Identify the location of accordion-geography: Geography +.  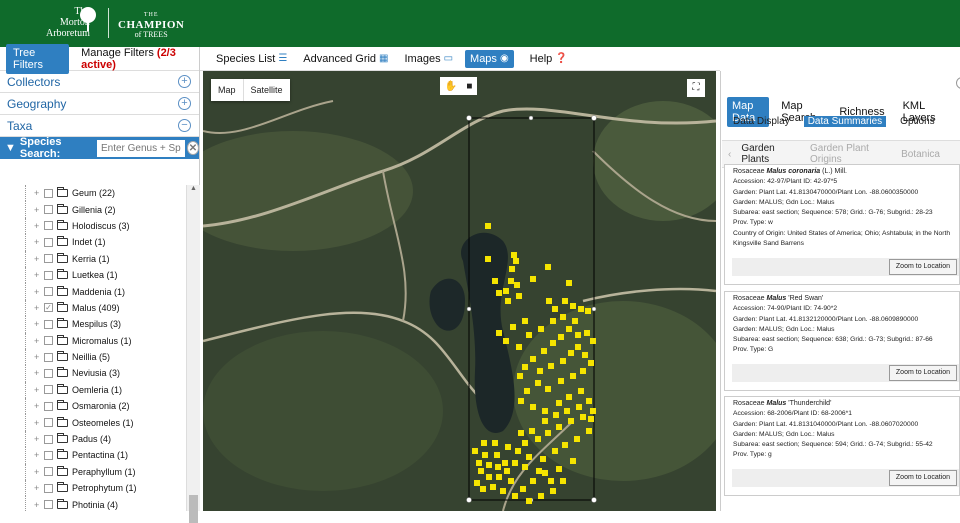
(99, 104).